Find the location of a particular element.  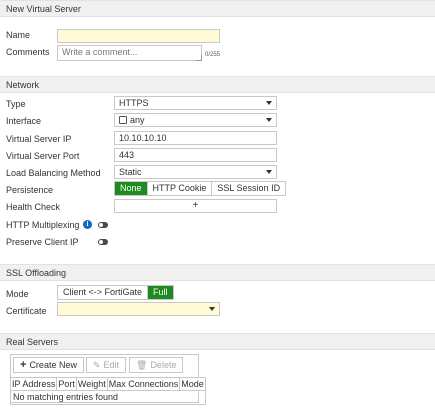

name-label: Name is located at coordinates (18, 35).